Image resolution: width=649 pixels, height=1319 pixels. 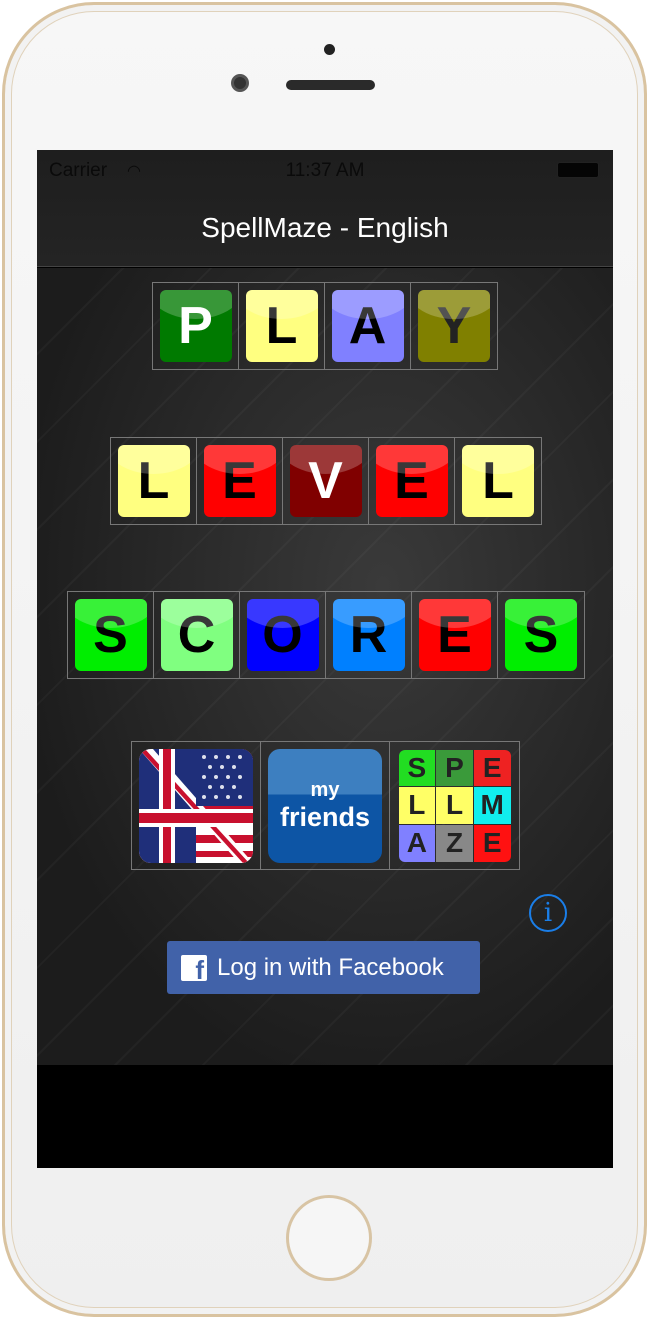 I want to click on uk-us-flag-icon, so click(x=196, y=805).